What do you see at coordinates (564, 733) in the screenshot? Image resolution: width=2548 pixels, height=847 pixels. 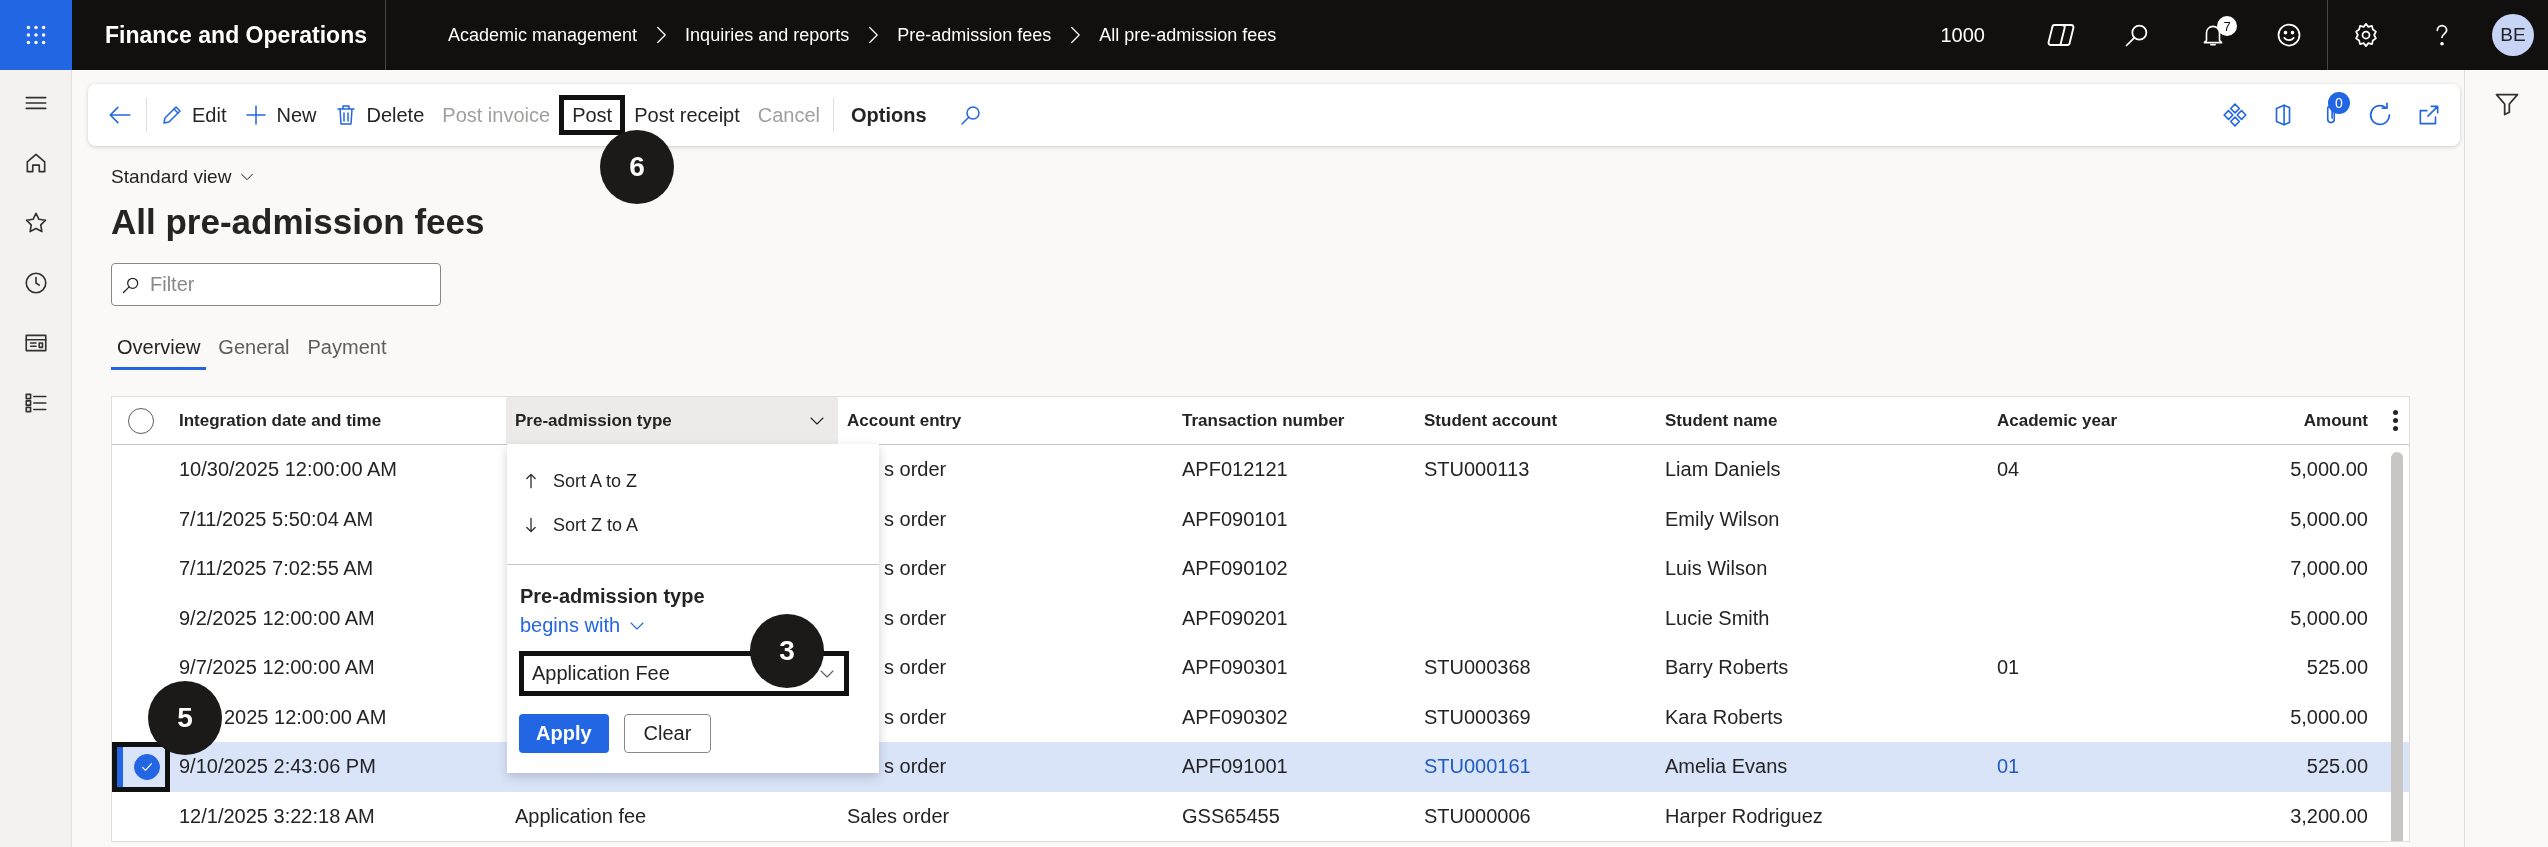 I see `apply-button: Apply` at bounding box center [564, 733].